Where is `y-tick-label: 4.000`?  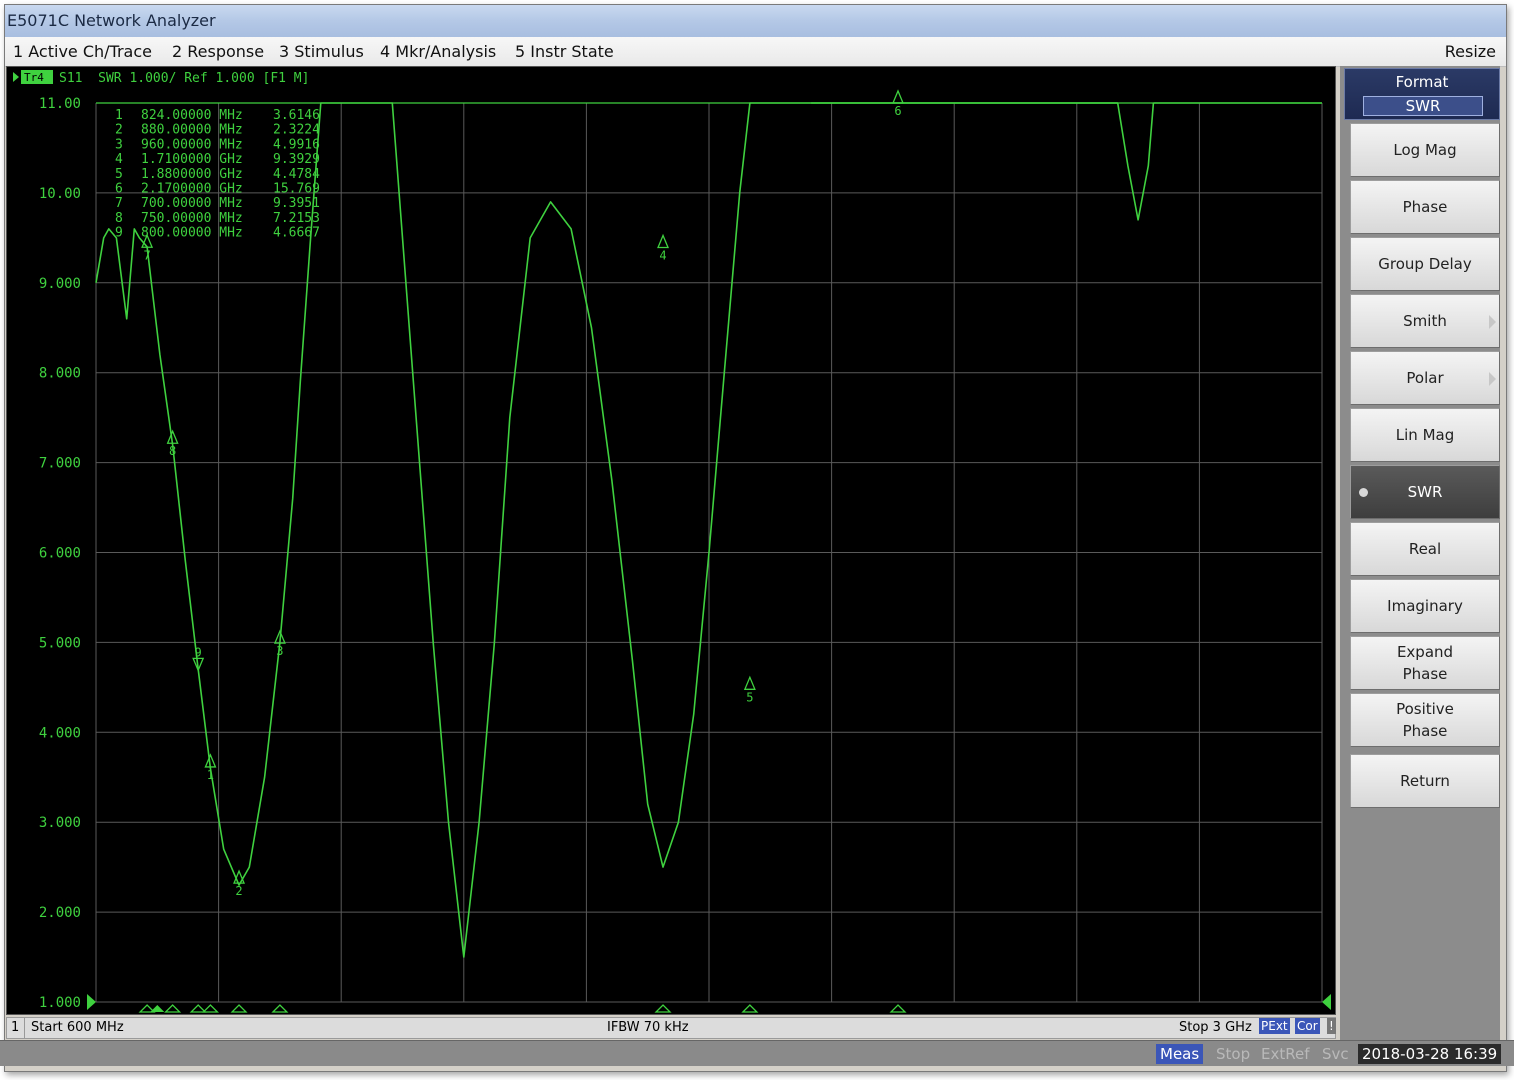 y-tick-label: 4.000 is located at coordinates (60, 733).